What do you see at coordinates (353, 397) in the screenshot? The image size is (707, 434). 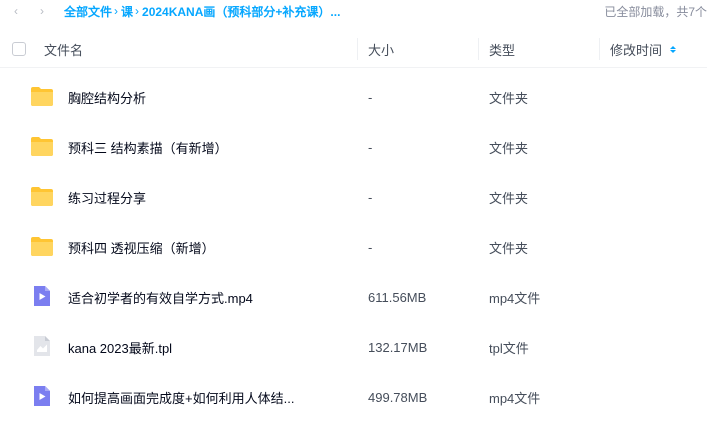 I see `table-row: 如何提高画面完成度+如何利用人体结... 499.78MB mp4文件` at bounding box center [353, 397].